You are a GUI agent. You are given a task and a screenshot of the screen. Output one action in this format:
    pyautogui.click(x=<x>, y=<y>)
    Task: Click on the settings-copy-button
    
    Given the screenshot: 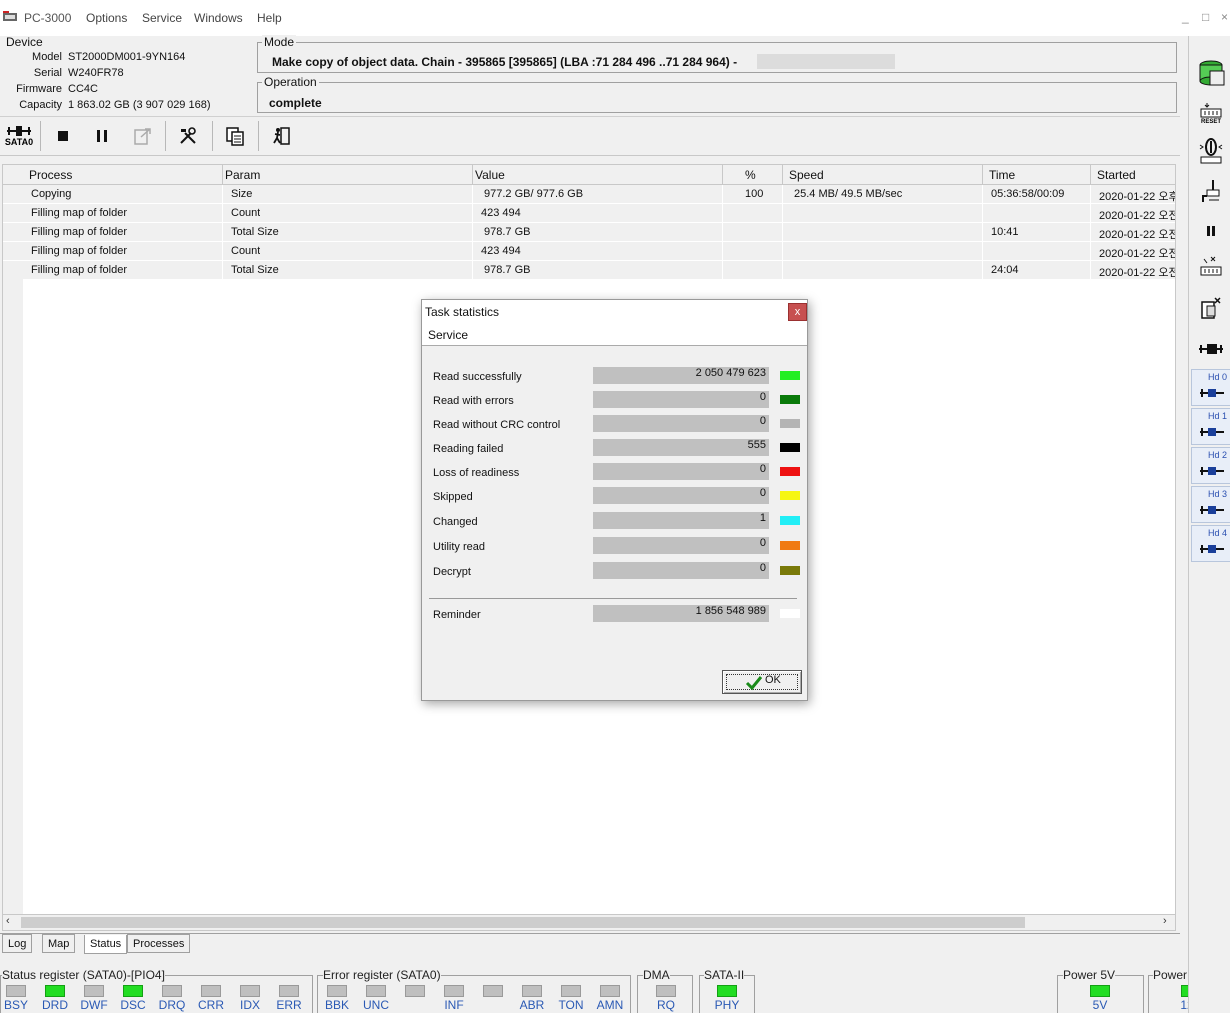 What is the action you would take?
    pyautogui.click(x=1211, y=309)
    